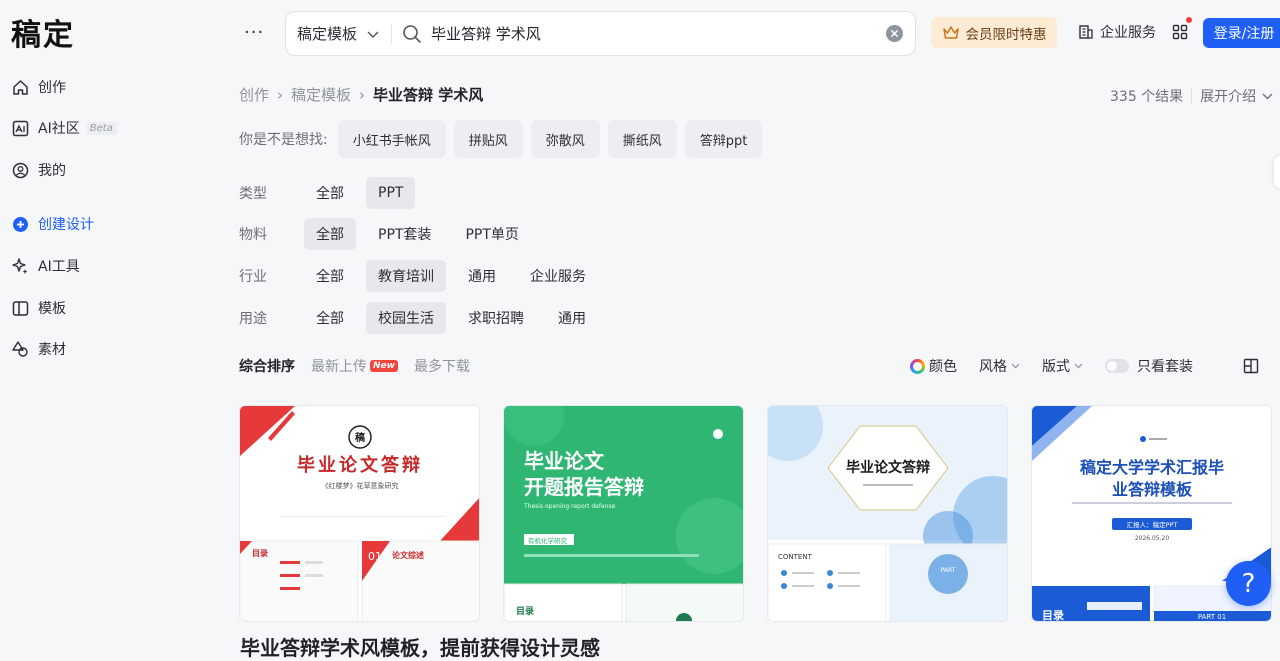 Image resolution: width=1280 pixels, height=661 pixels. What do you see at coordinates (950, 32) in the screenshot?
I see `crown-icon` at bounding box center [950, 32].